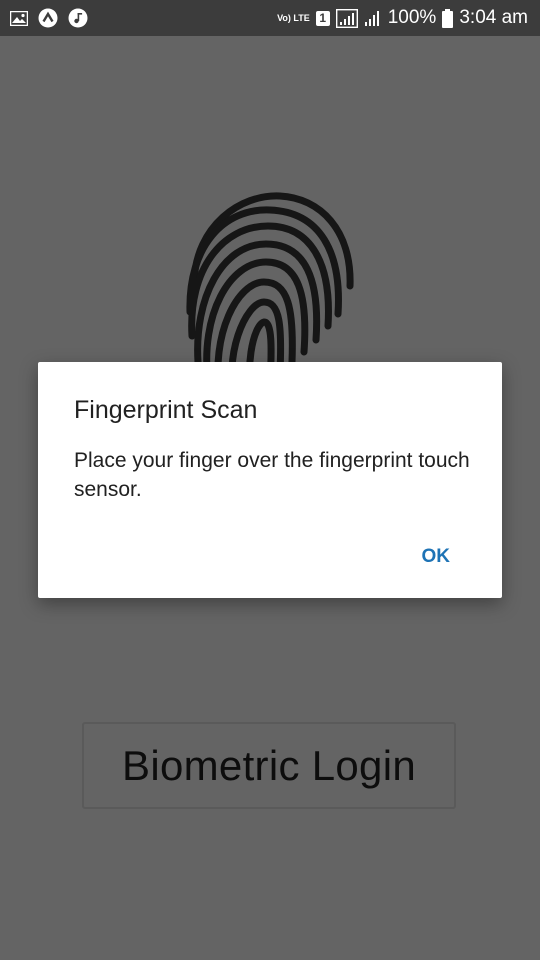 This screenshot has width=540, height=960. I want to click on status-bar: Vo) LTE 1 100% 3:04 am, so click(270, 18).